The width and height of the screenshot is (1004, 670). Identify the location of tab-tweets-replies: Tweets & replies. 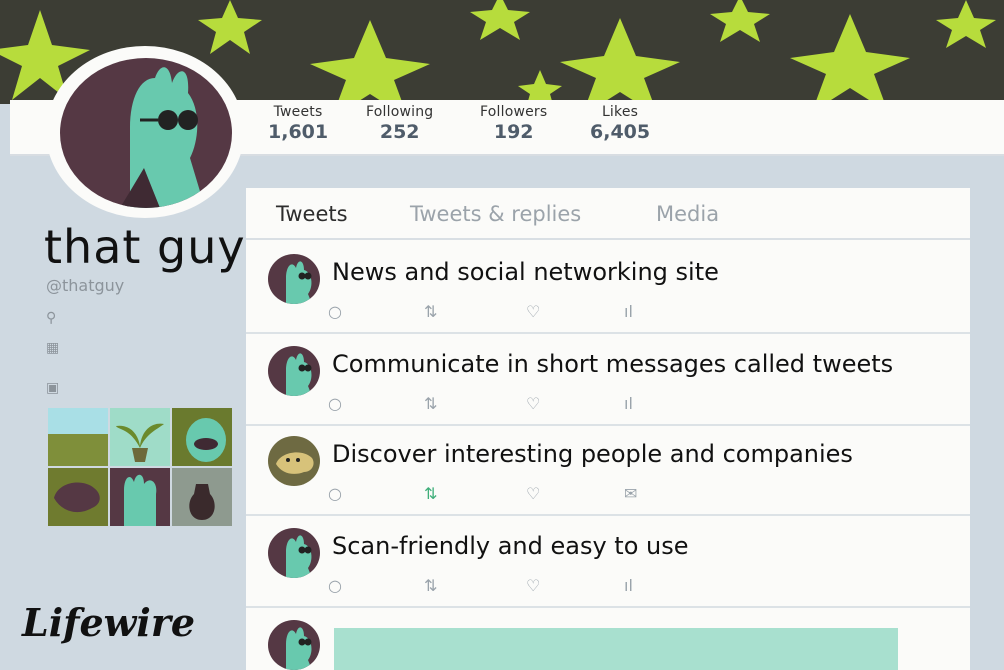
(495, 214).